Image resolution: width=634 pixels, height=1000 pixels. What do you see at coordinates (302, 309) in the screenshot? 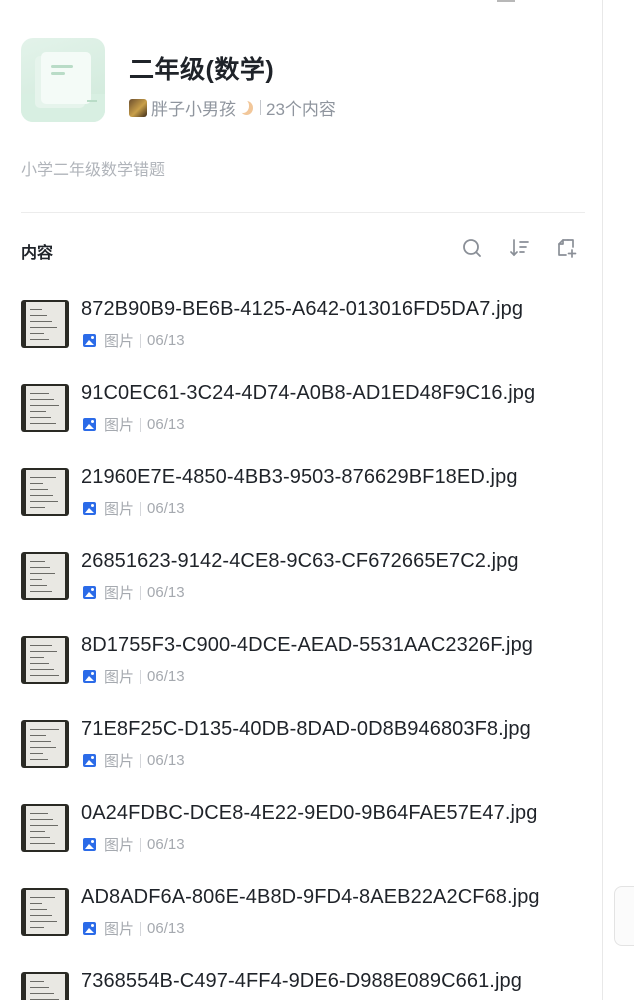
I see `file-name: 872B90B9-BE6B-4125-A642-013016FD5DA7.jpg` at bounding box center [302, 309].